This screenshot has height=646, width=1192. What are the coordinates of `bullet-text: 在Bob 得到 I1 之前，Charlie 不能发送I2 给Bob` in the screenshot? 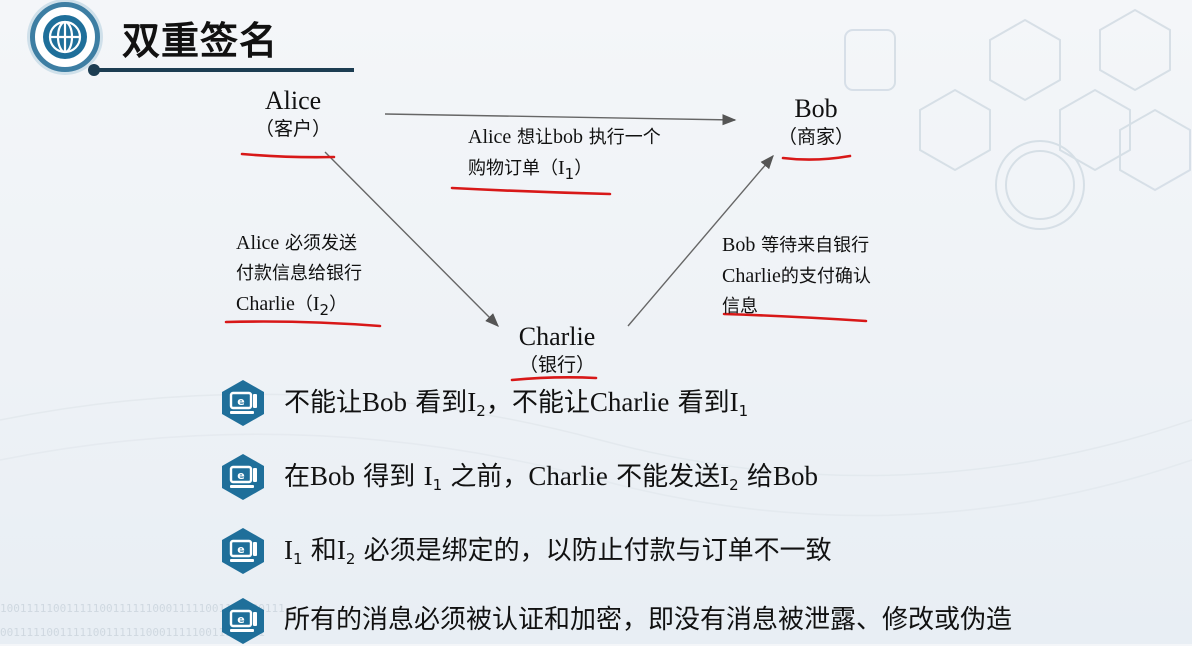 It's located at (551, 480).